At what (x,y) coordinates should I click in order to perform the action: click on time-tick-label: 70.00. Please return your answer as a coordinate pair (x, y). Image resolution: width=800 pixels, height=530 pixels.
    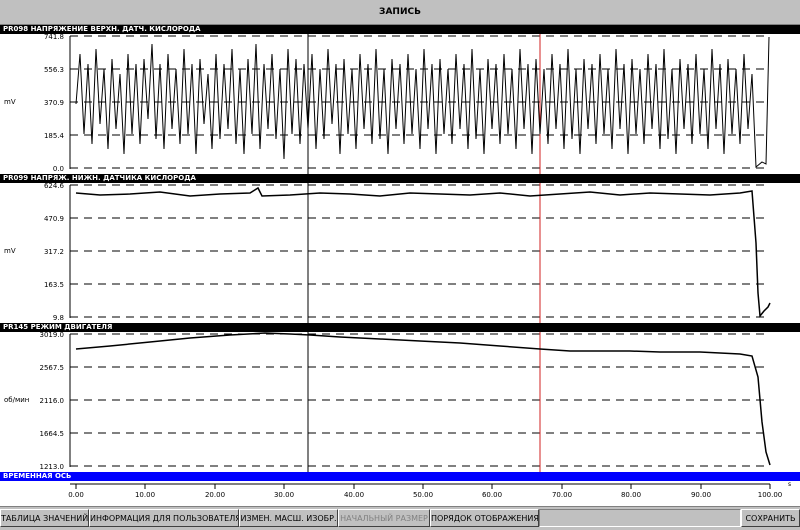
    Looking at the image, I should click on (562, 495).